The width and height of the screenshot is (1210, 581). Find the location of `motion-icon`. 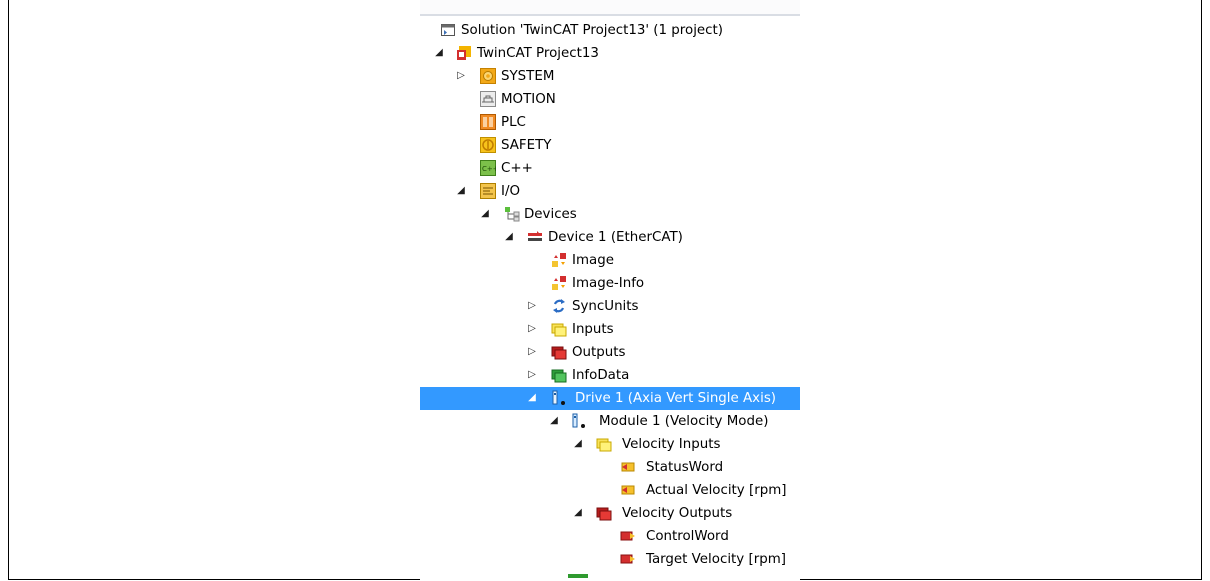

motion-icon is located at coordinates (488, 99).